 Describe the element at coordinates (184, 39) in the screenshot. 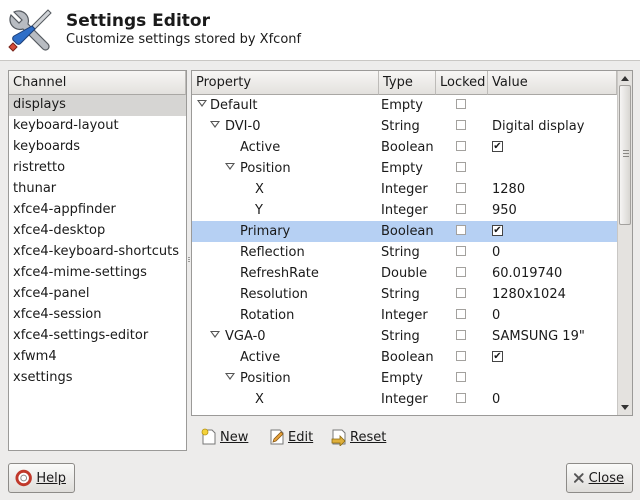

I see `app-subtitle: Customize settings stored by Xfconf` at that location.